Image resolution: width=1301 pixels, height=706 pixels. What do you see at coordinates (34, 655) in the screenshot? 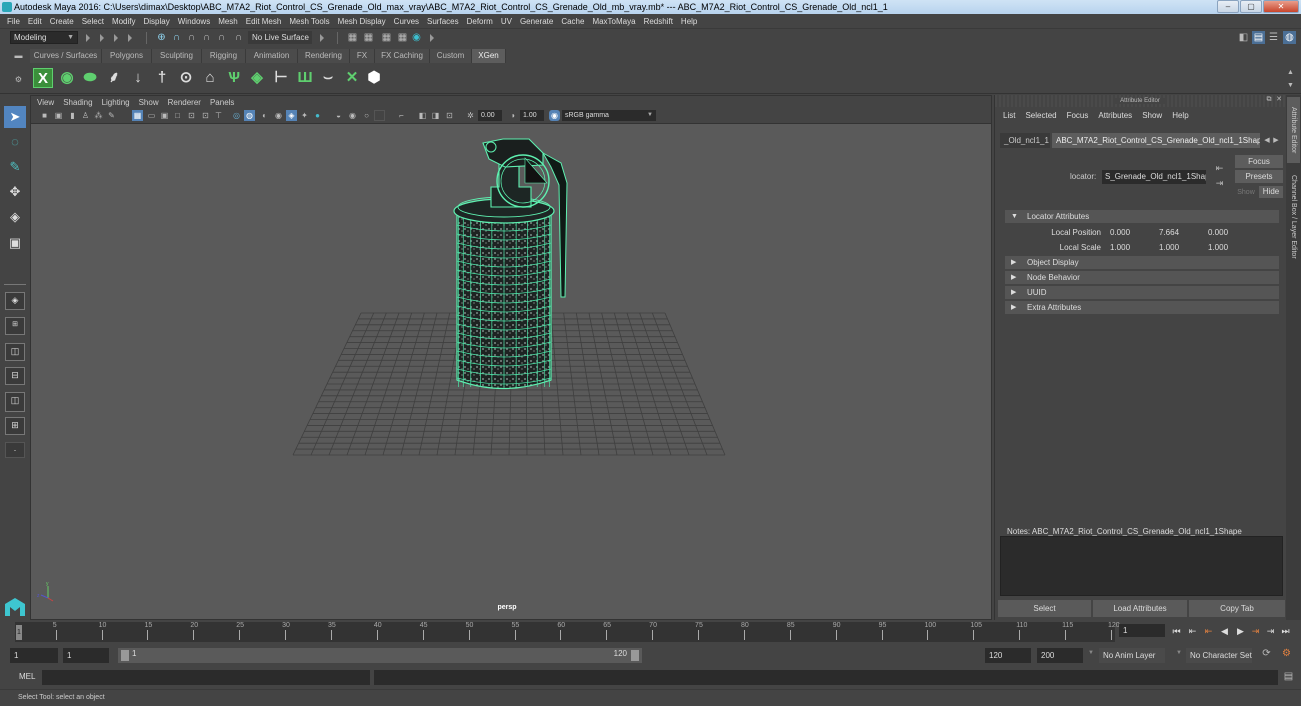
I see `start-time-field: 1` at bounding box center [34, 655].